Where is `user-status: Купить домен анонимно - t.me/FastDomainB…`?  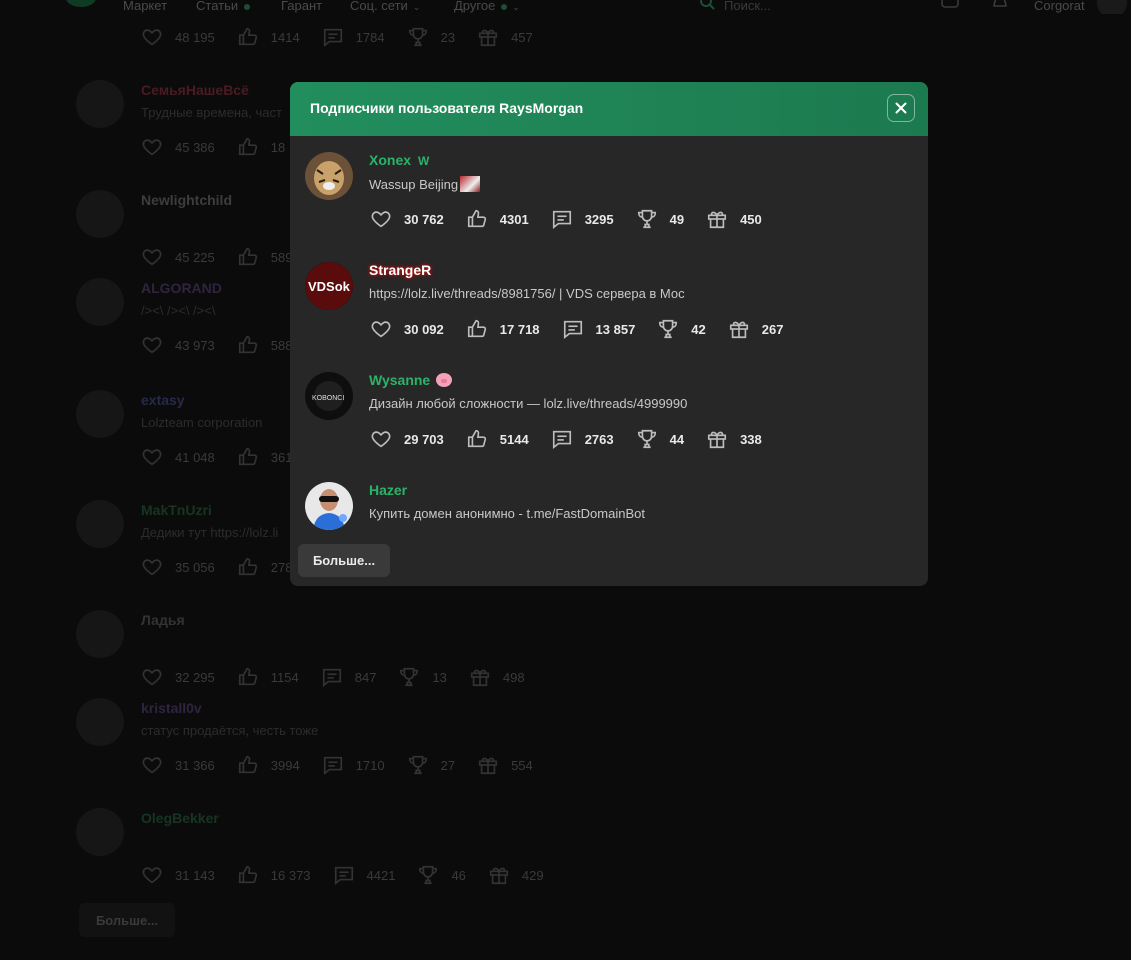
user-status: Купить домен анонимно - t.me/FastDomainB… is located at coordinates (507, 513).